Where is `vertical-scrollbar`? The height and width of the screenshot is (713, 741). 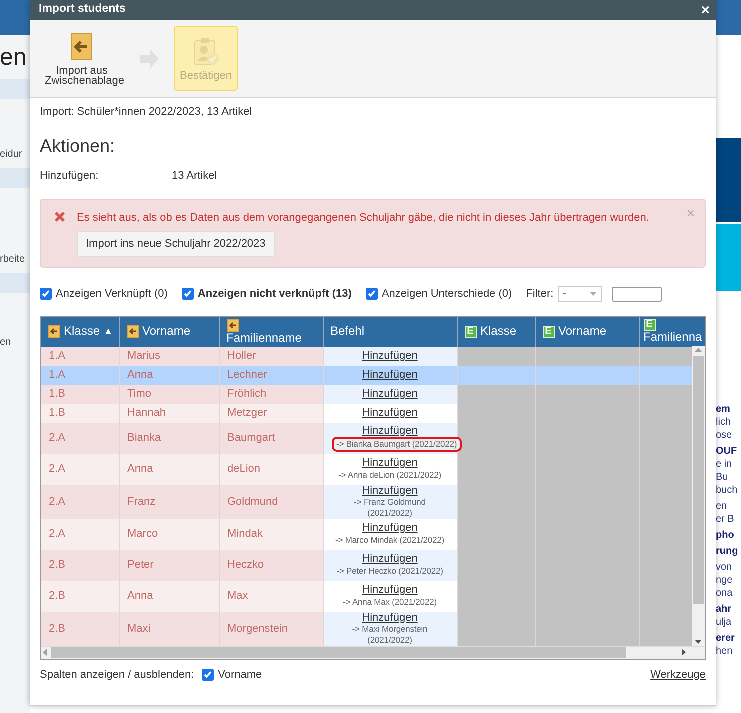 vertical-scrollbar is located at coordinates (698, 496).